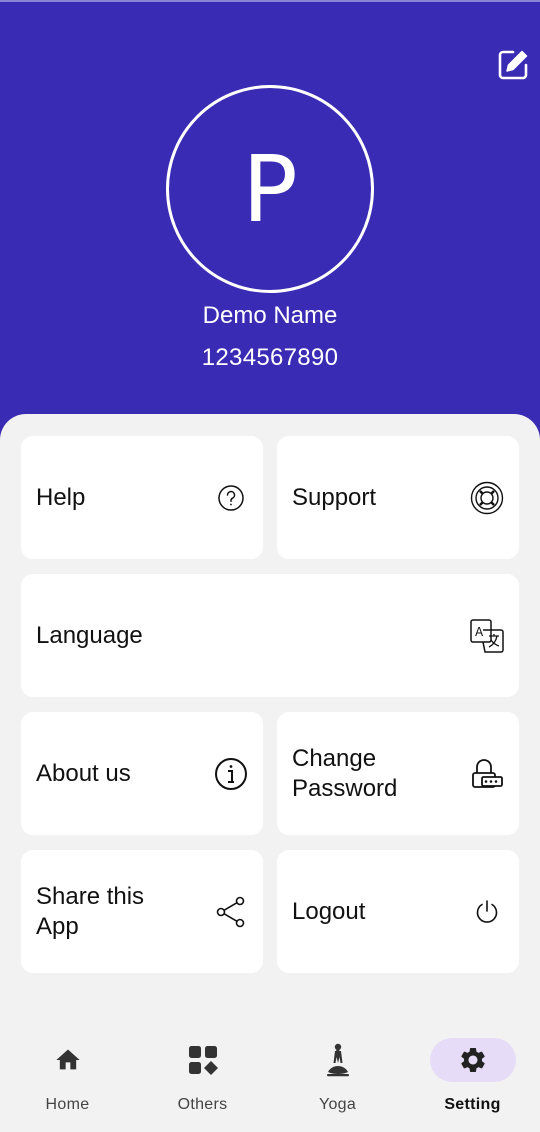 This screenshot has width=540, height=1132. I want to click on yoga-icon, so click(338, 1060).